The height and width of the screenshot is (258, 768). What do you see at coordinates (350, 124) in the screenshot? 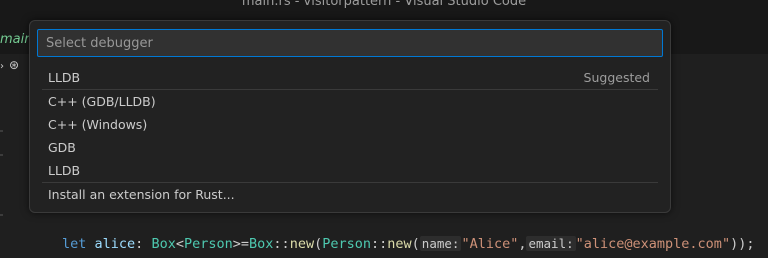
I see `list-item-cpp-windows: C++ (Windows)` at bounding box center [350, 124].